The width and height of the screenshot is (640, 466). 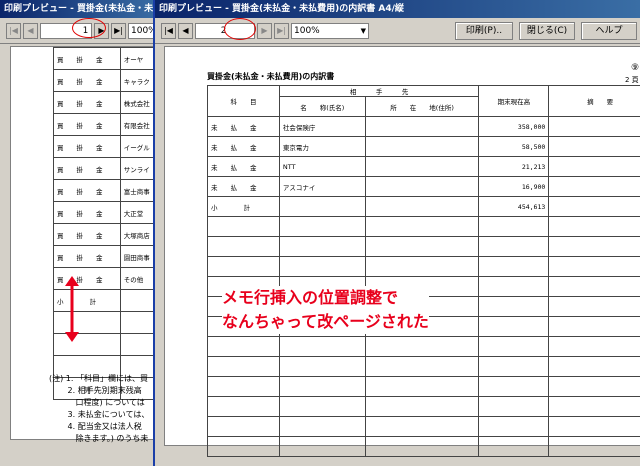 What do you see at coordinates (310, 297) in the screenshot?
I see `annotation-line-1: メモ行挿入の位置調整で` at bounding box center [310, 297].